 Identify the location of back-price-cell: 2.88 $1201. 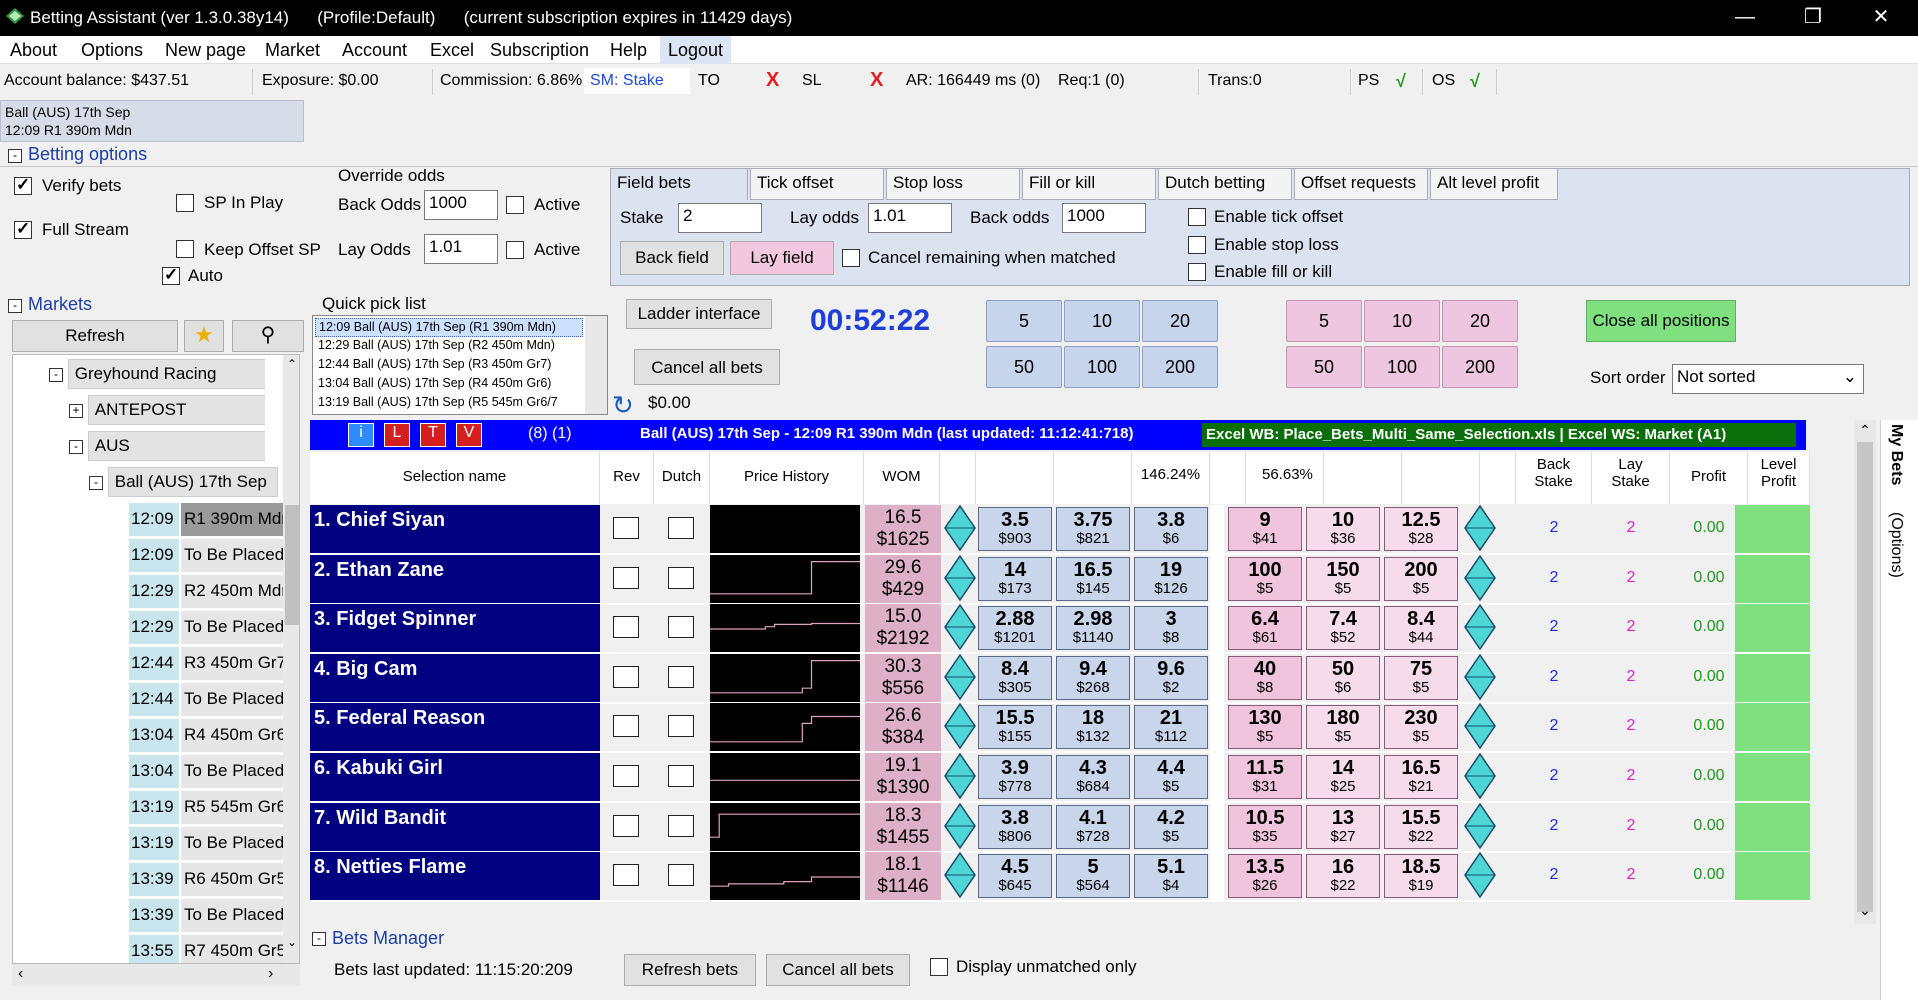
(1015, 628).